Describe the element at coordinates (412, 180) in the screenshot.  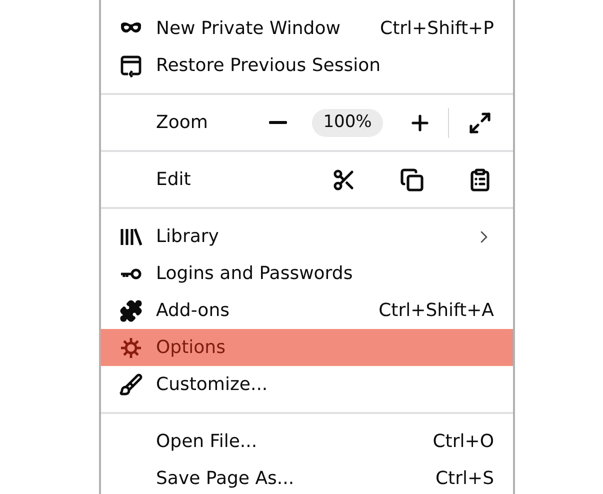
I see `copy-icon` at that location.